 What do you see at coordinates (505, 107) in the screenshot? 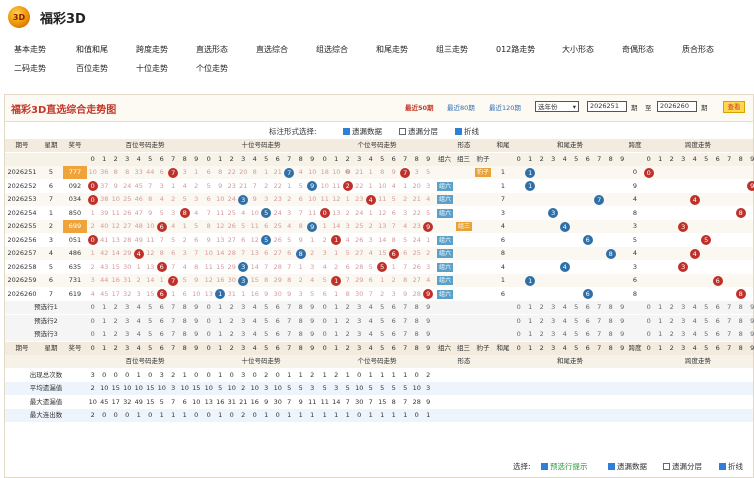
I see `range-120-link: 最近120期` at bounding box center [505, 107].